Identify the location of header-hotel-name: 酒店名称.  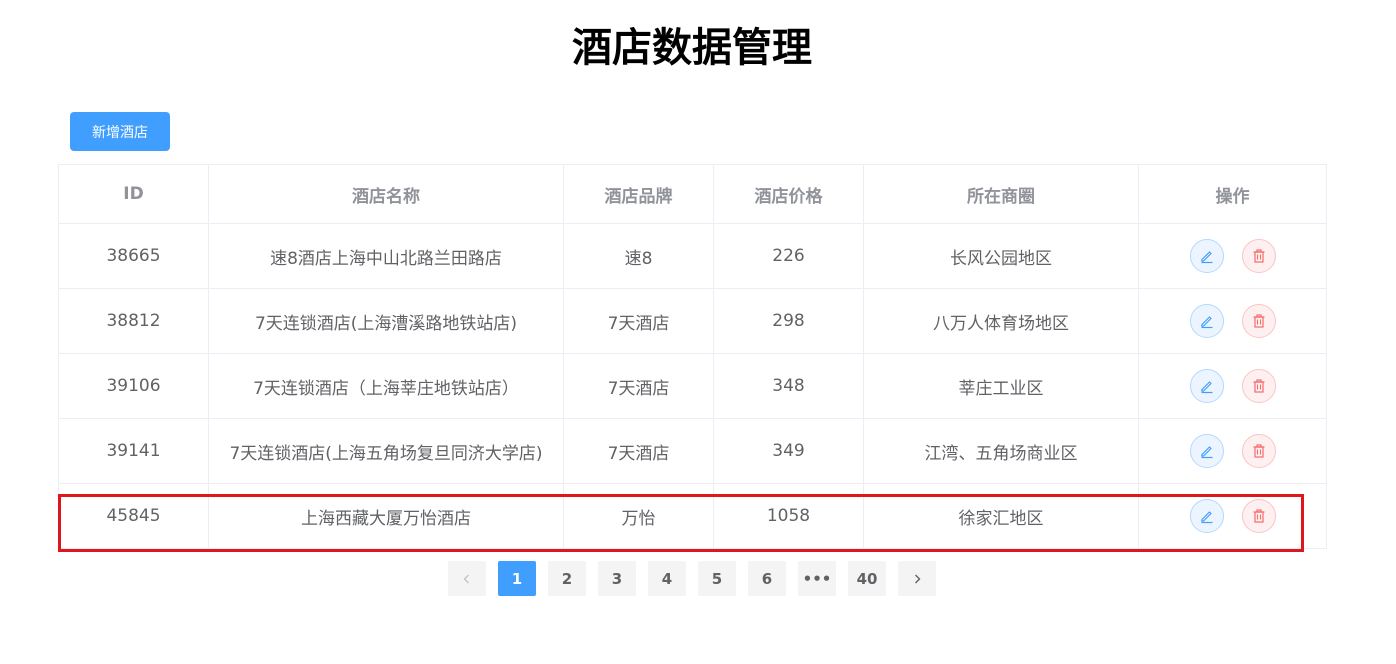
(386, 194).